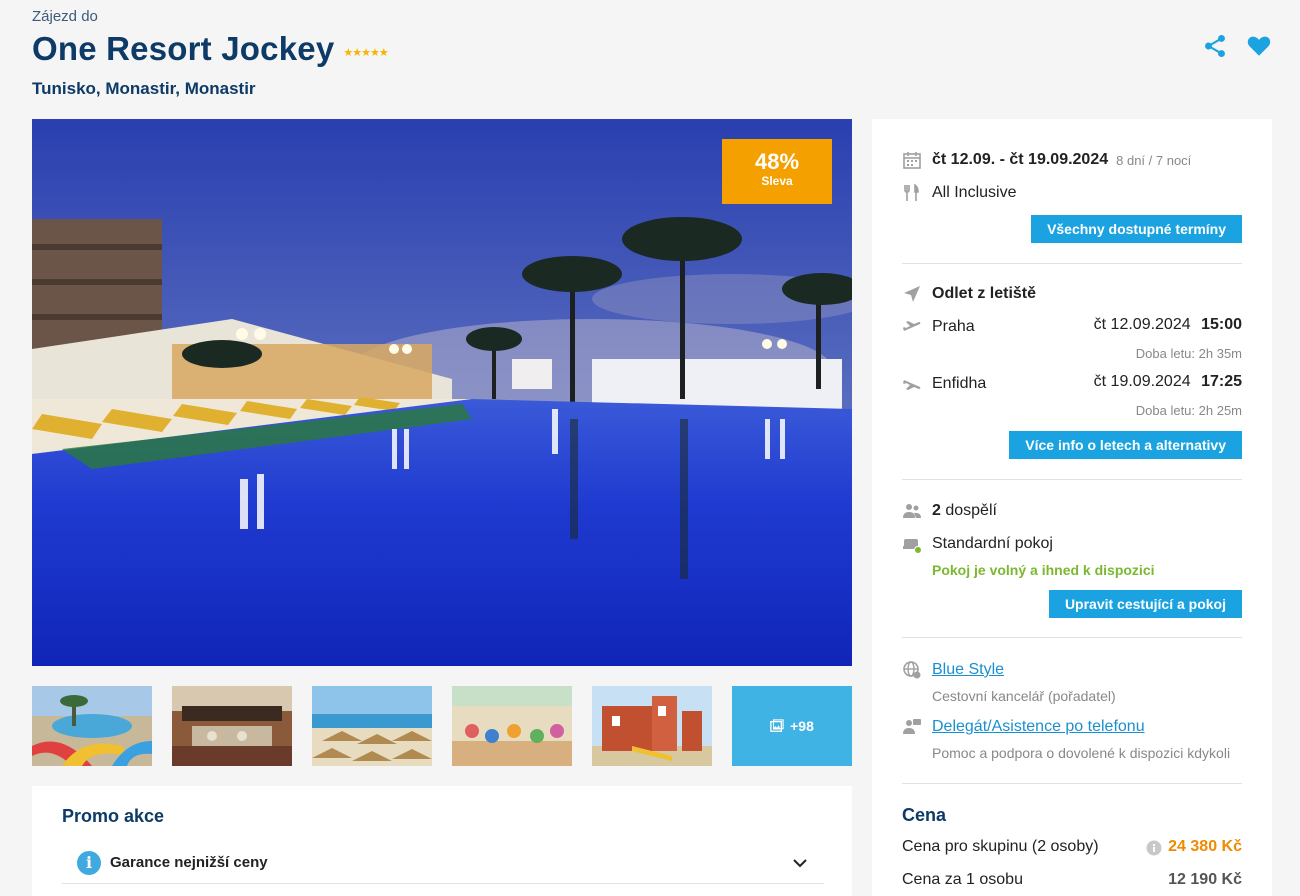 The height and width of the screenshot is (896, 1300). What do you see at coordinates (802, 726) in the screenshot?
I see `gallery-more-count: +98` at bounding box center [802, 726].